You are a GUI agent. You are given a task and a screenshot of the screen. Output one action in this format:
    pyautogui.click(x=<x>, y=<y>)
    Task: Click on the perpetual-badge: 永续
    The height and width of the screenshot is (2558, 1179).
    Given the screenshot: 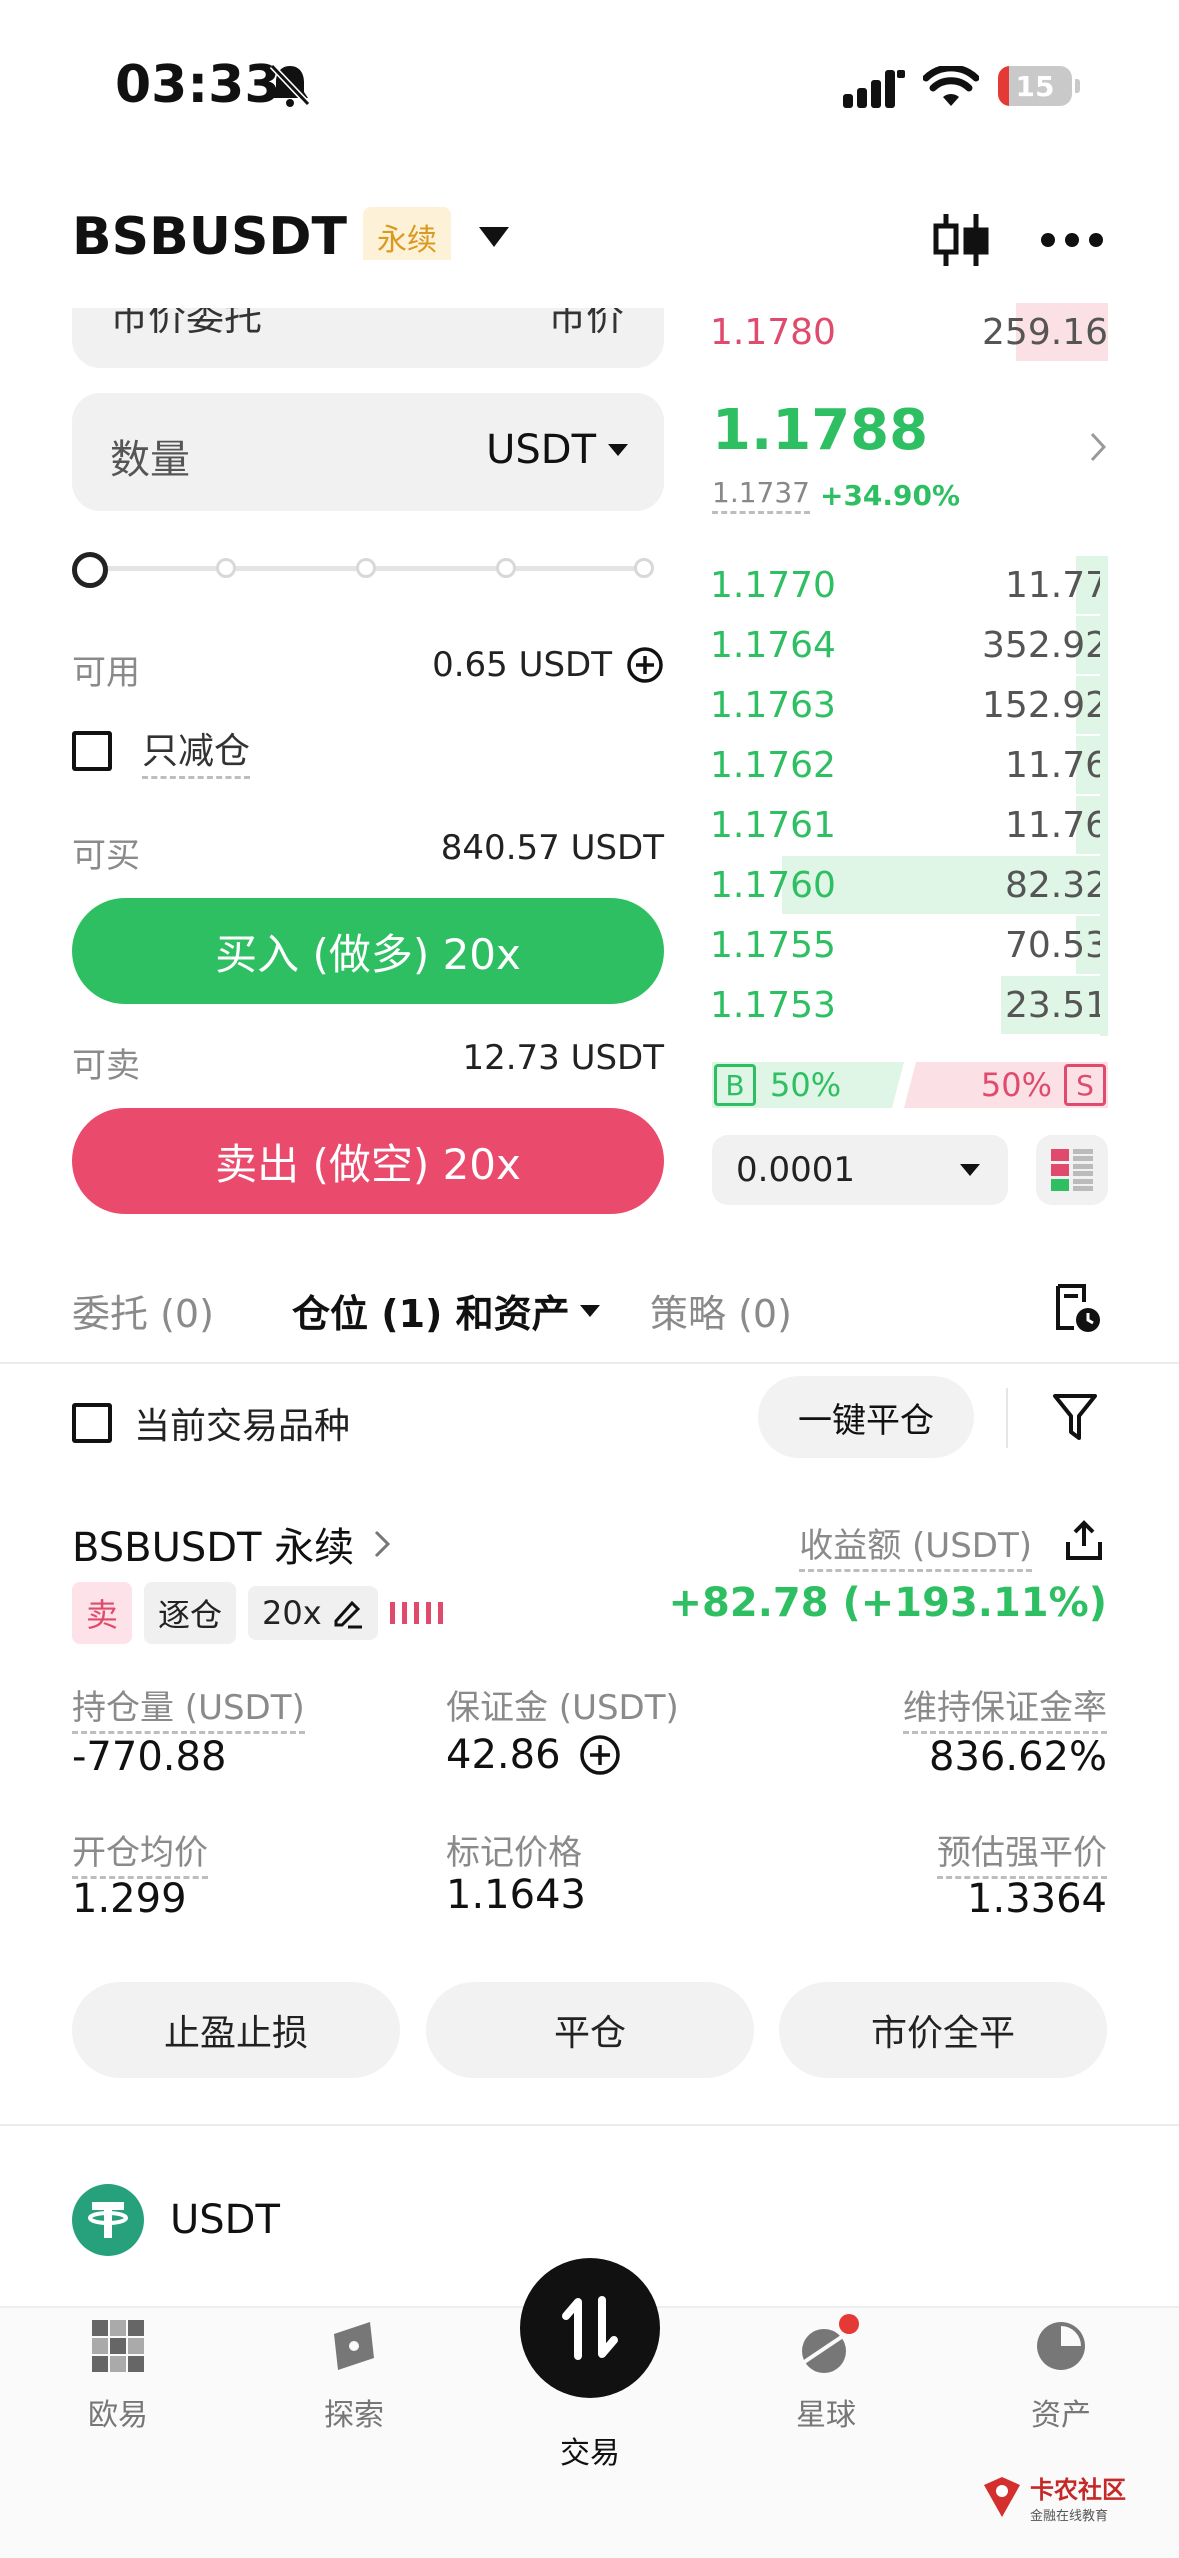 What is the action you would take?
    pyautogui.click(x=407, y=237)
    